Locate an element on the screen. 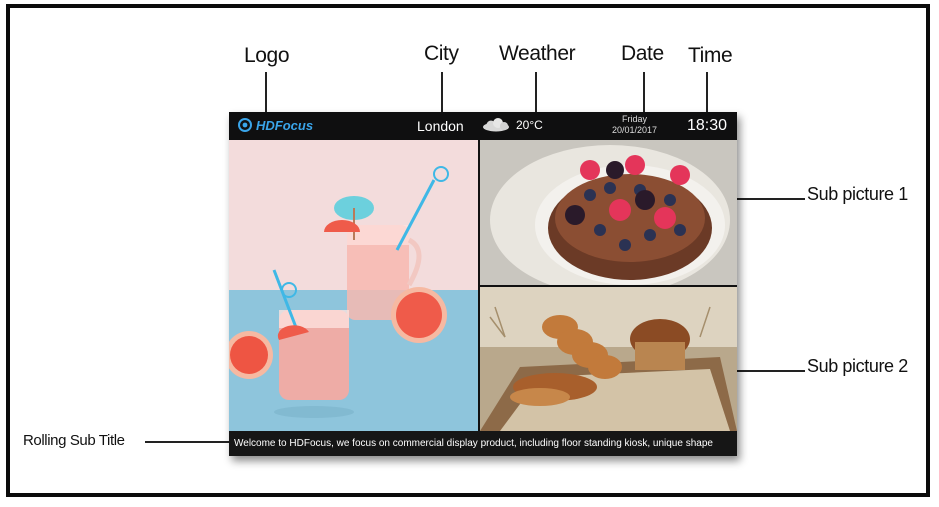  leader-line-date is located at coordinates (644, 93).